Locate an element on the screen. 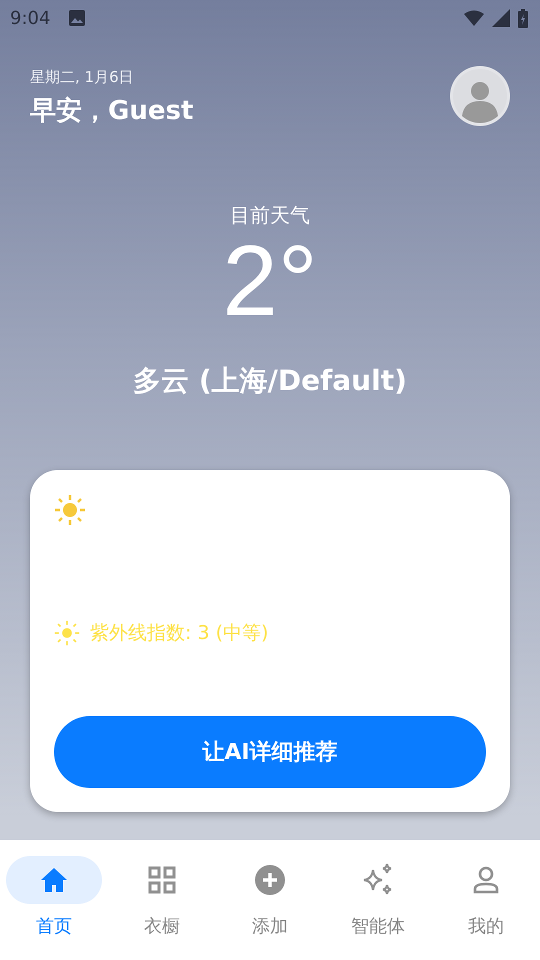 This screenshot has width=540, height=960. nav-tab: 添加 is located at coordinates (270, 908).